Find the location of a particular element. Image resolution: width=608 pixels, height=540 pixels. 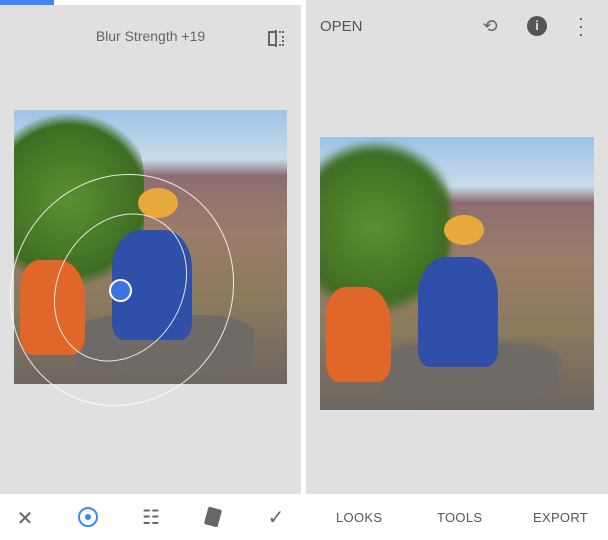

blur-strength-label: Blur Strength +19 is located at coordinates (150, 36).